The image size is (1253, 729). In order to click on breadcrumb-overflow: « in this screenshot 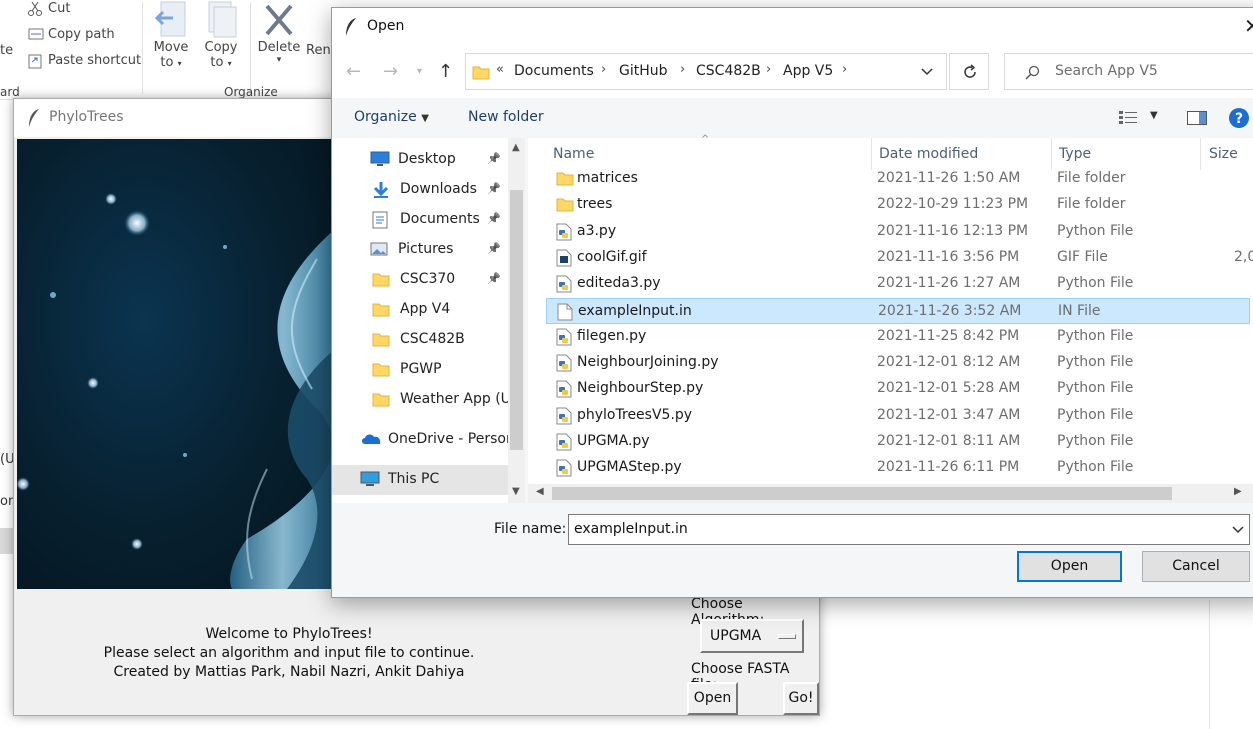, I will do `click(500, 69)`.